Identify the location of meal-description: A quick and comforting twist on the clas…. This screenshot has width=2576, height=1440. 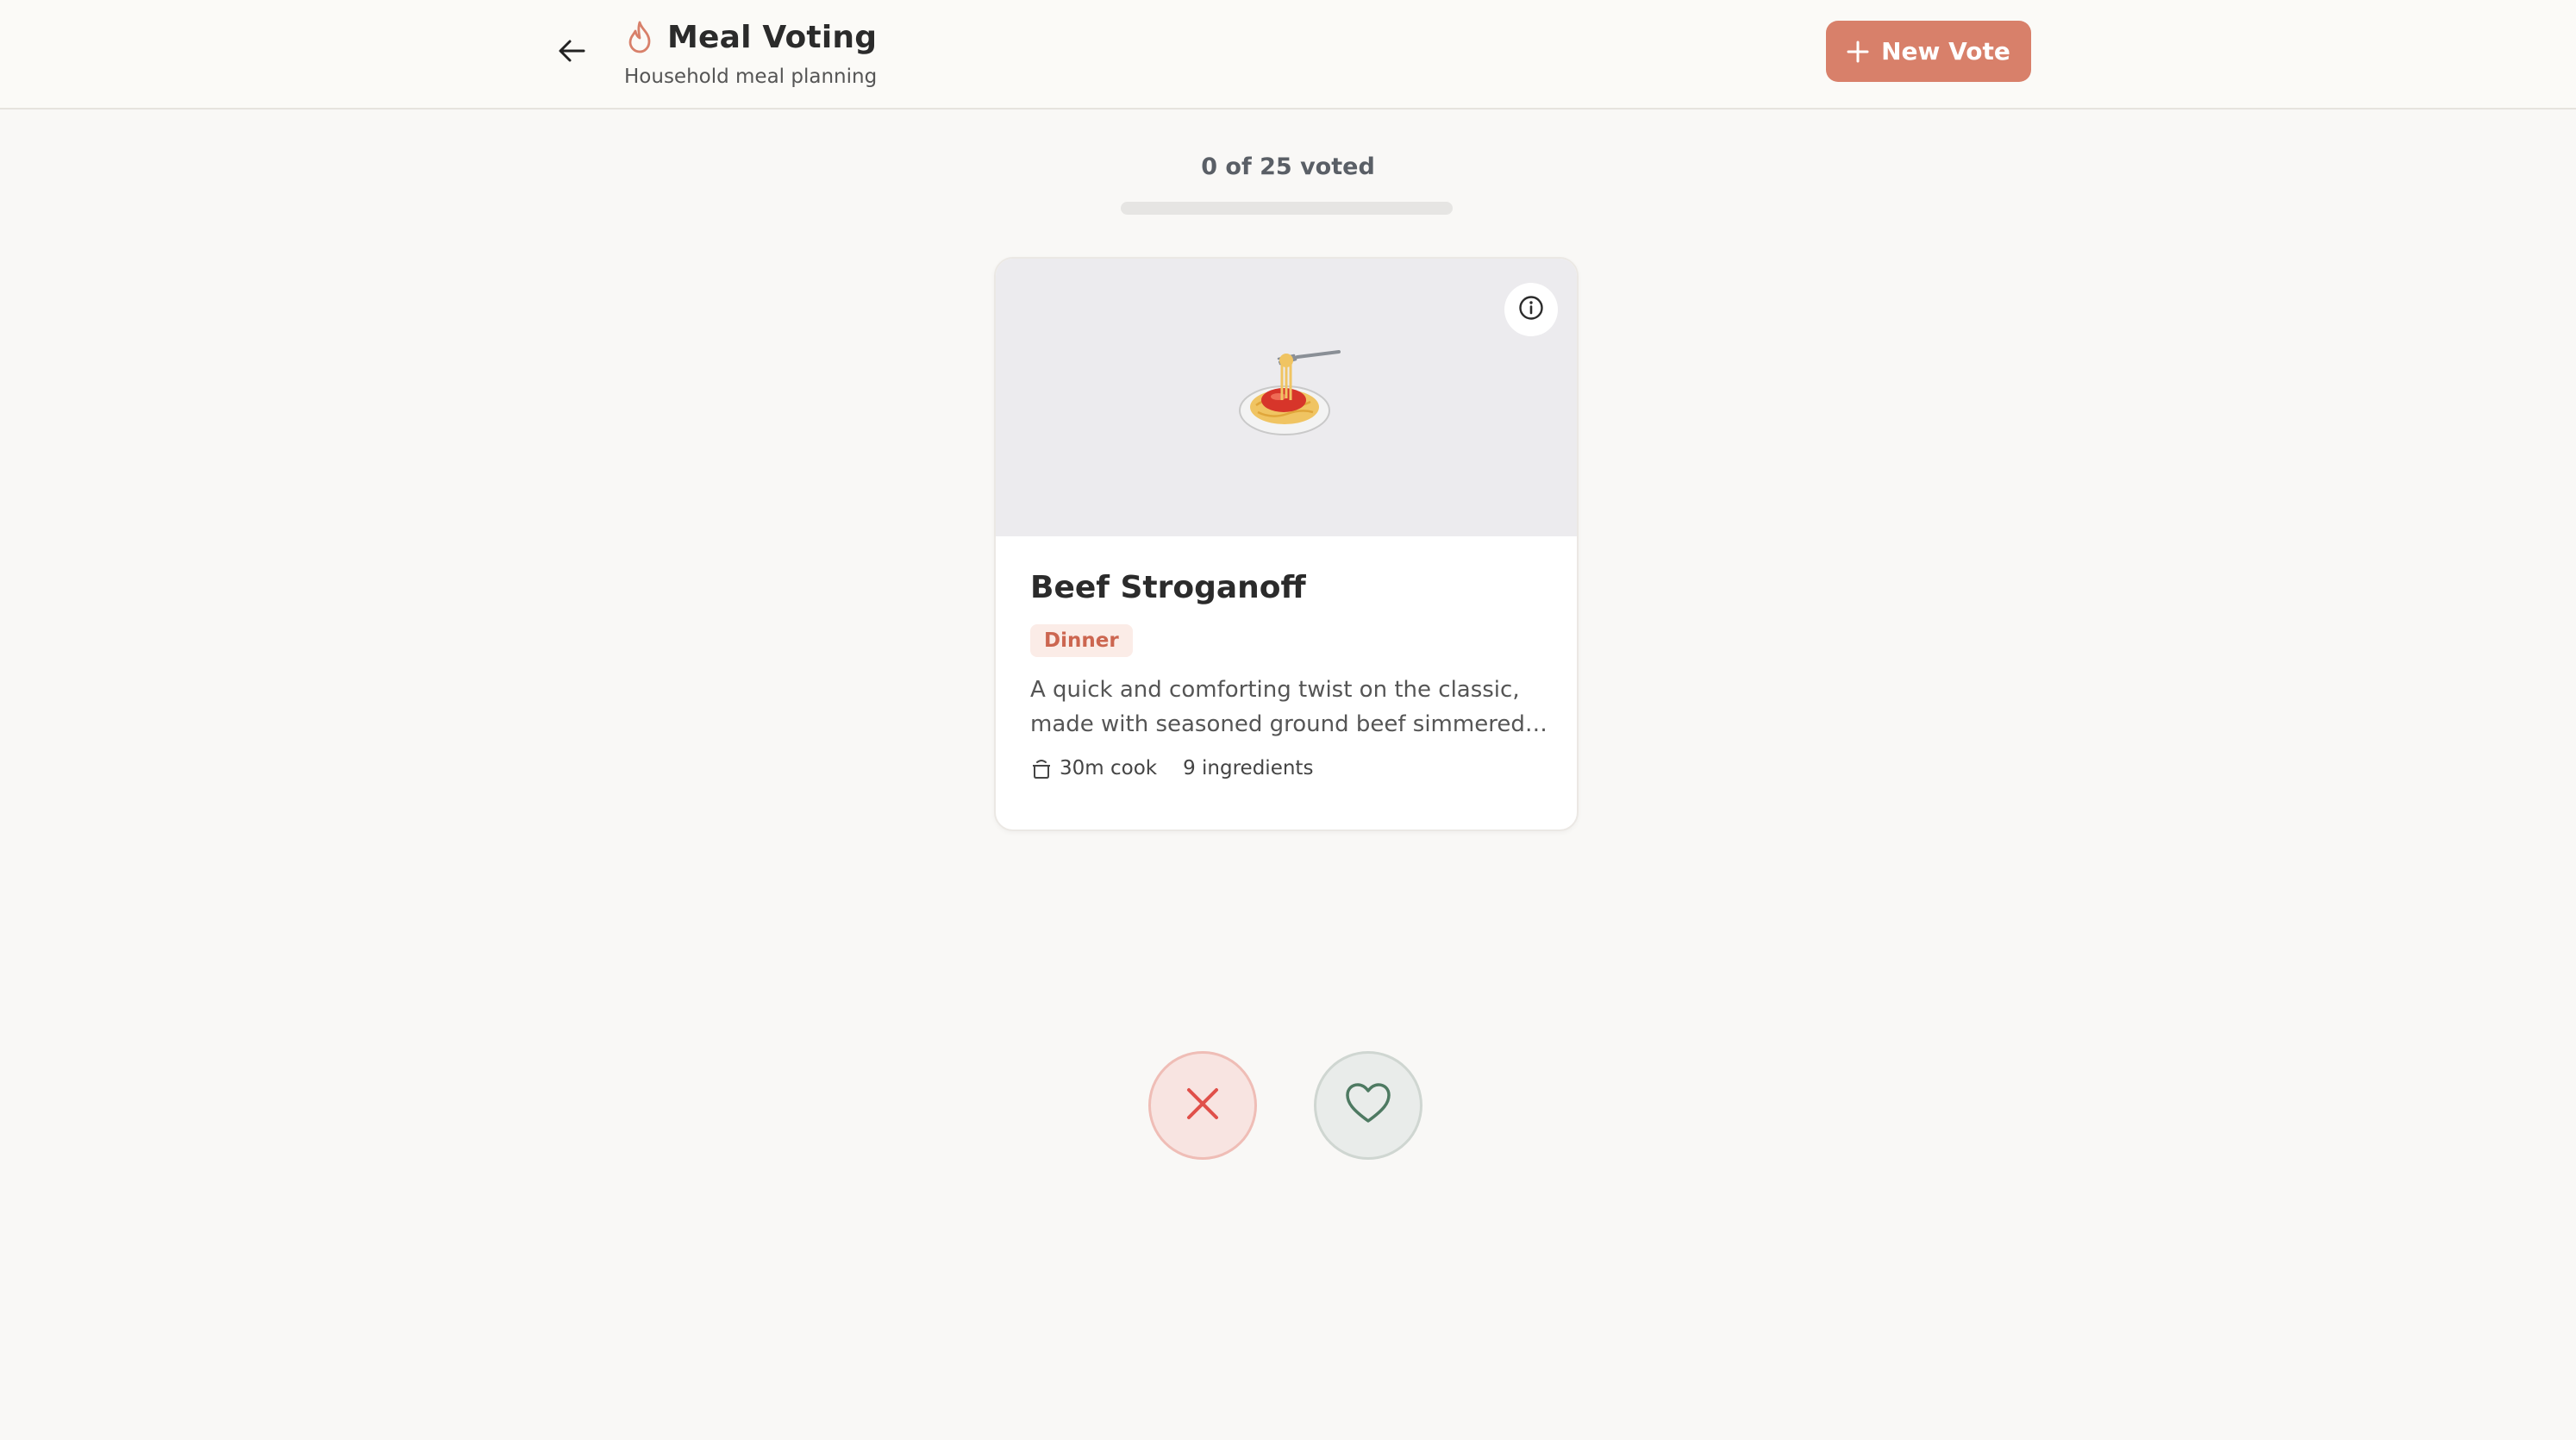
(1289, 707).